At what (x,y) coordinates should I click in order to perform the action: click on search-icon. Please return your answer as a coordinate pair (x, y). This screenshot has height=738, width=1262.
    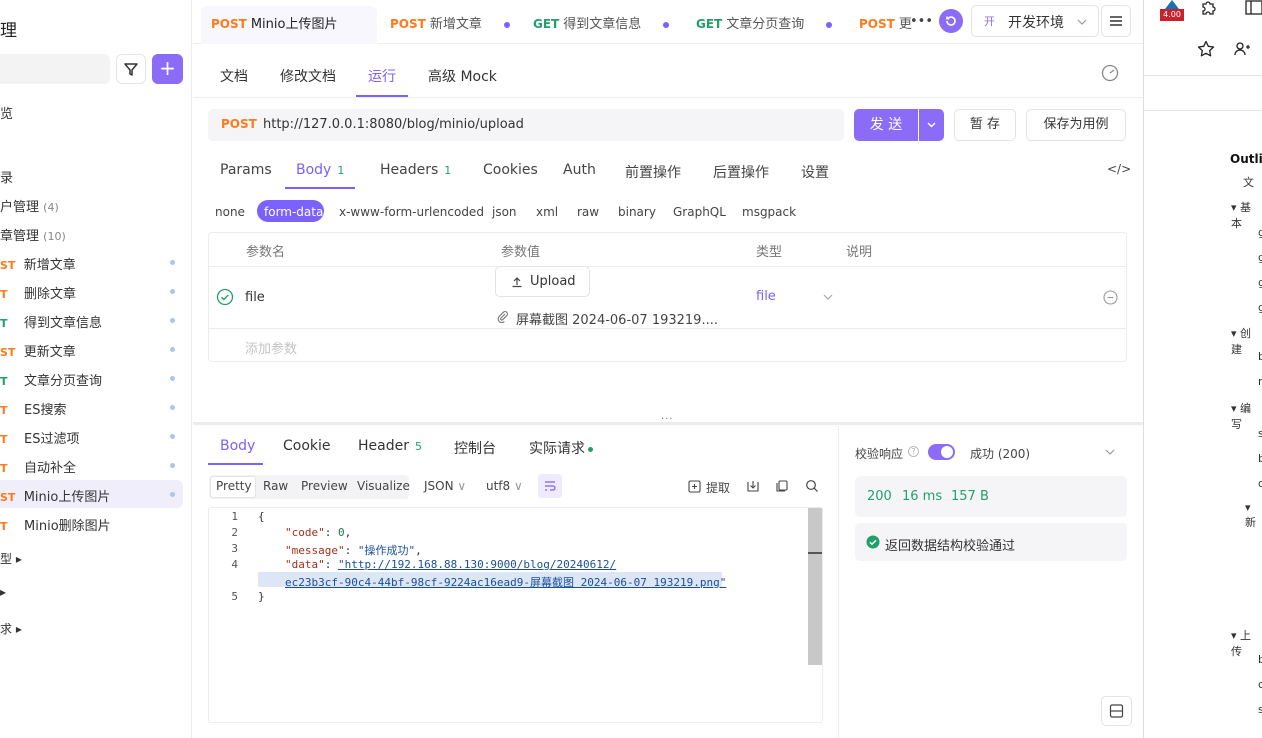
    Looking at the image, I should click on (812, 486).